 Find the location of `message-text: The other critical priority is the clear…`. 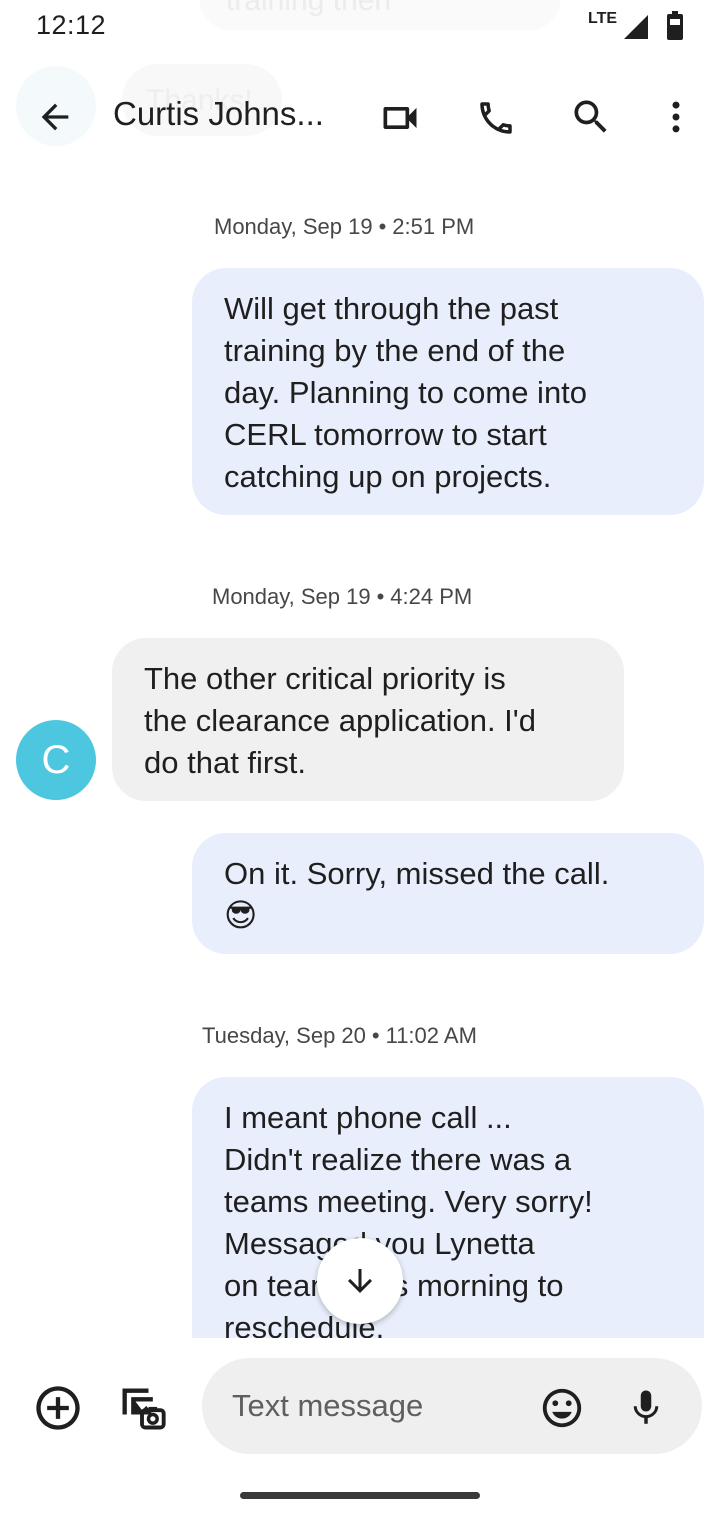

message-text: The other critical priority is the clear… is located at coordinates (340, 720).